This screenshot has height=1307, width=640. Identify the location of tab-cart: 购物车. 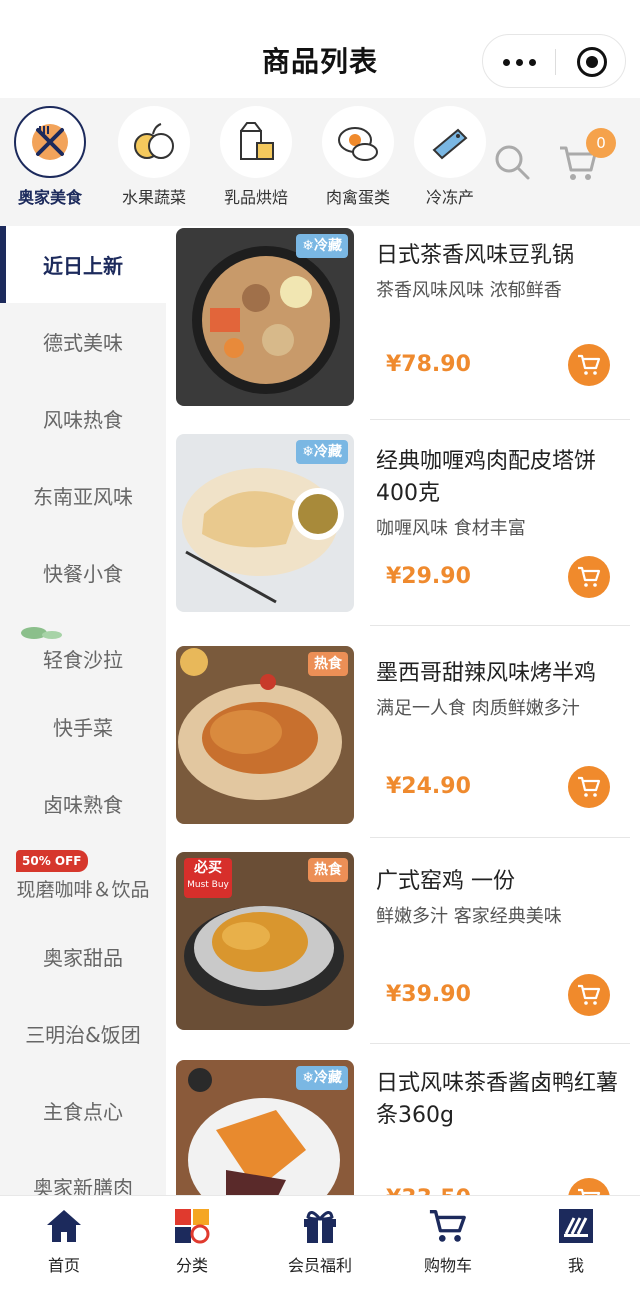
(448, 1241).